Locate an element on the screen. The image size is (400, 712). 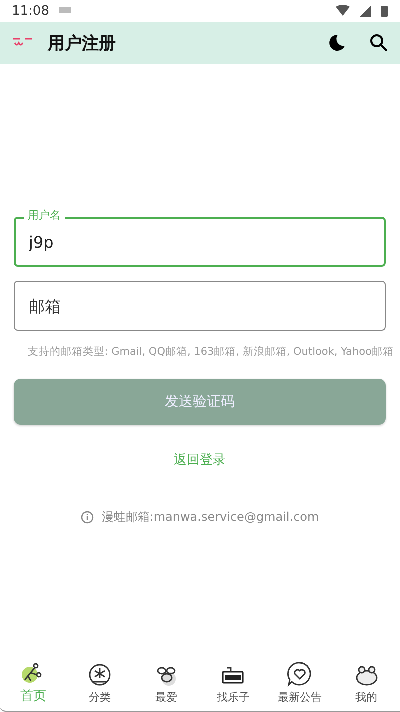
nav-tab: 分类 is located at coordinates (100, 683).